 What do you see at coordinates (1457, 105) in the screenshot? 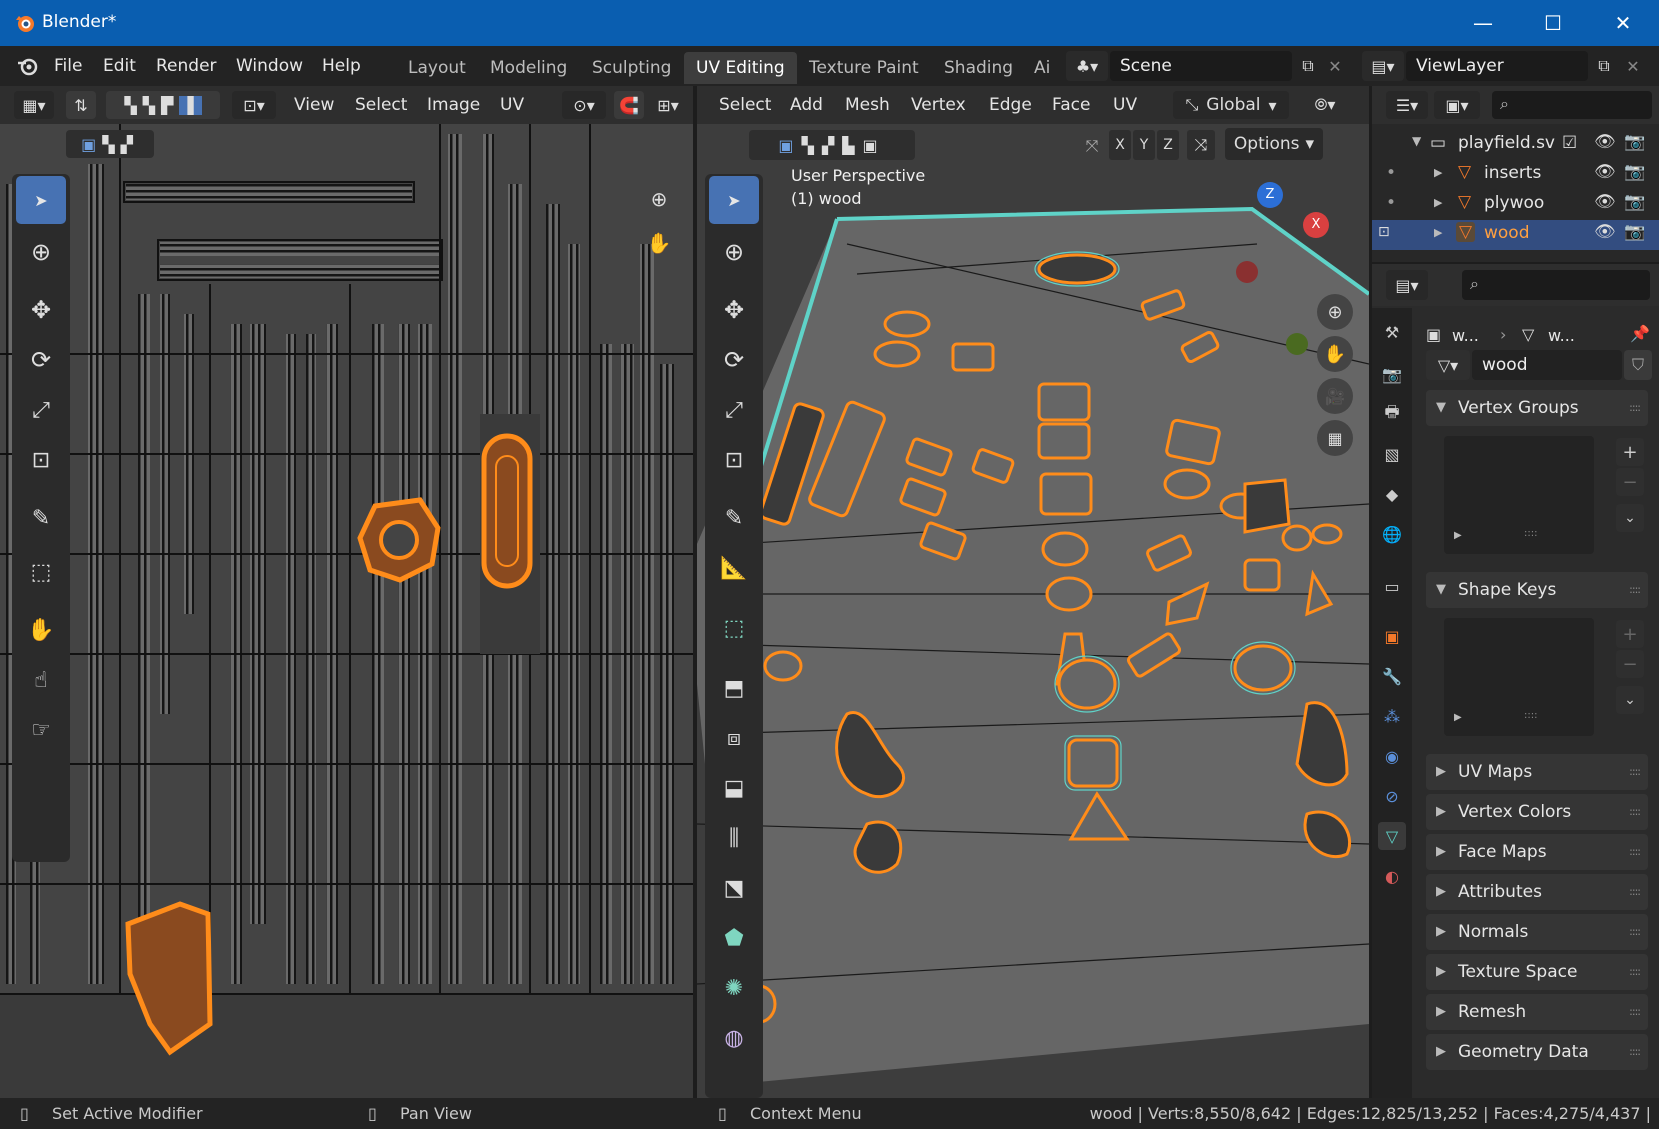
I see `display-mode-icon: ▣▾` at bounding box center [1457, 105].